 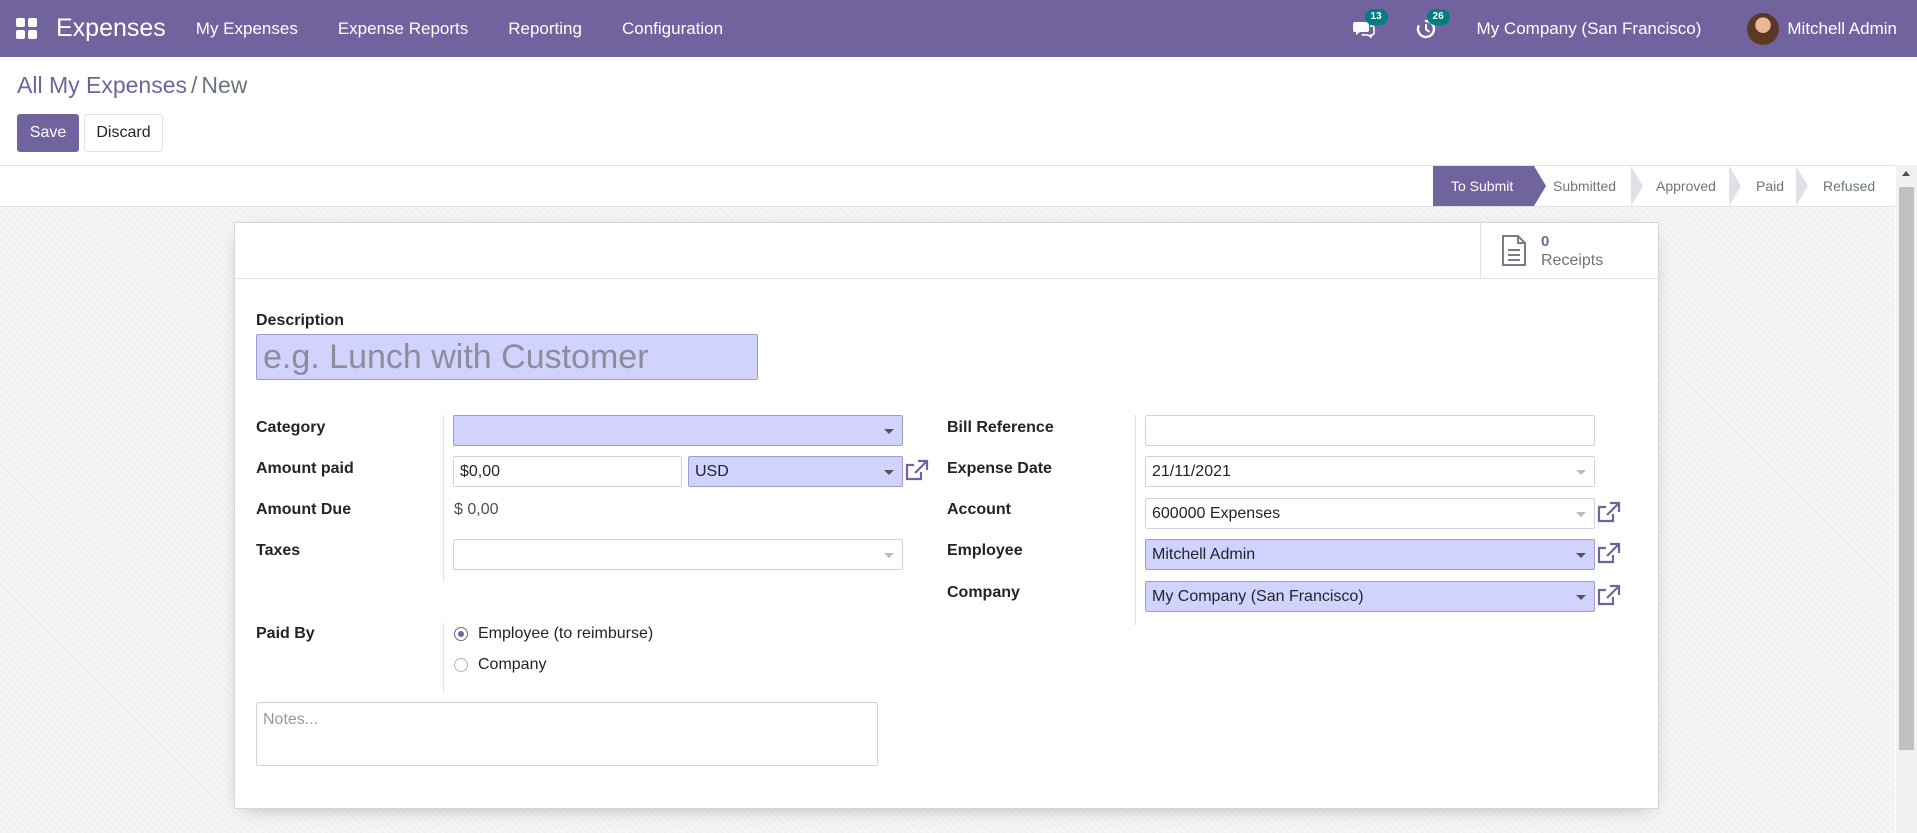 What do you see at coordinates (983, 592) in the screenshot?
I see `company-label: Company` at bounding box center [983, 592].